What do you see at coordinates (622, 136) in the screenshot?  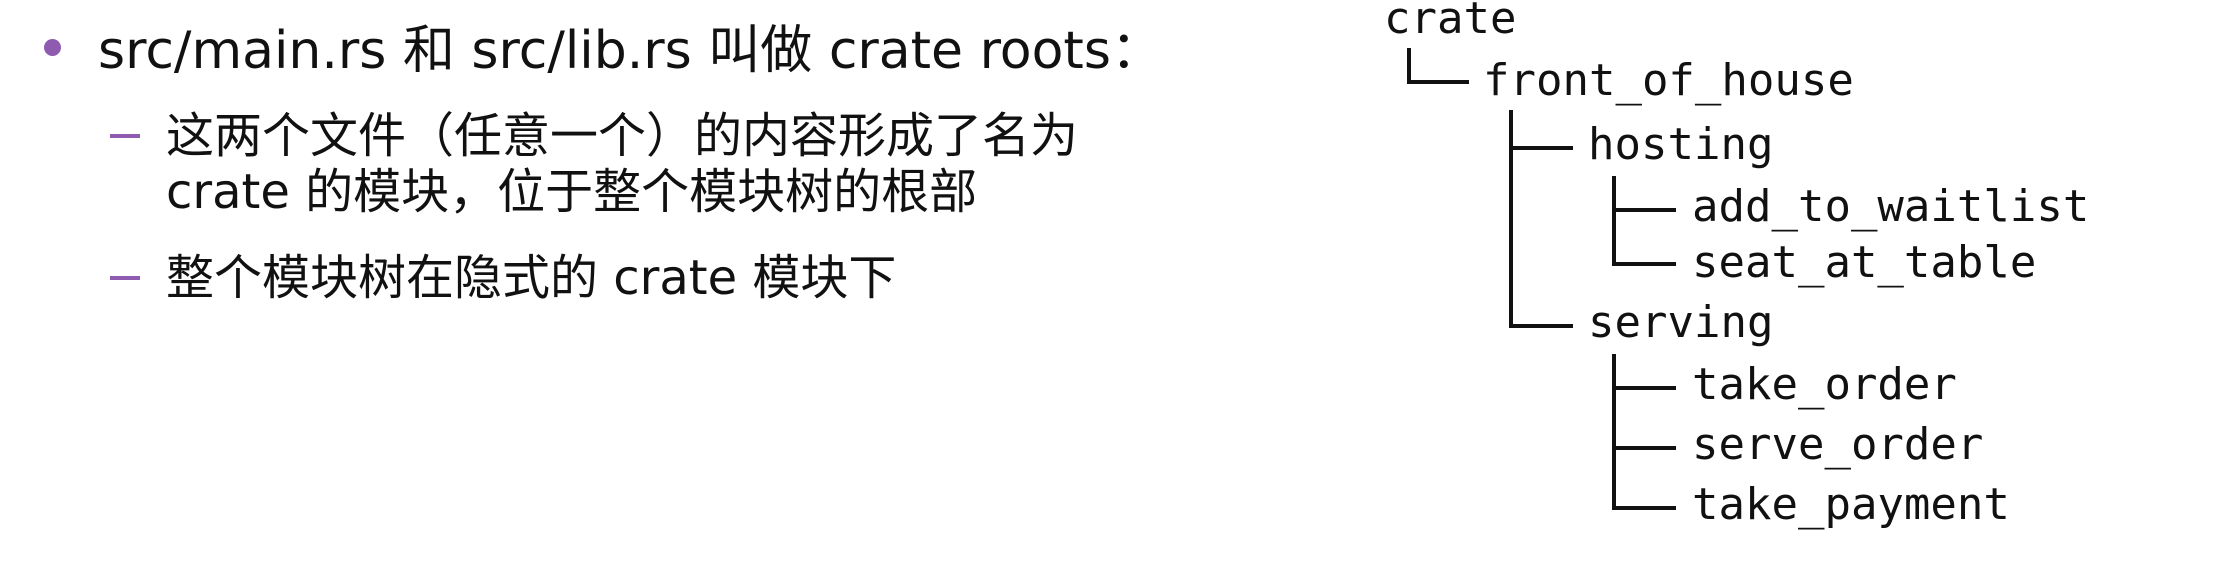 I see `sub-bullet-1-line-1: 这两个文件（任意一个）的内容形成了名为` at bounding box center [622, 136].